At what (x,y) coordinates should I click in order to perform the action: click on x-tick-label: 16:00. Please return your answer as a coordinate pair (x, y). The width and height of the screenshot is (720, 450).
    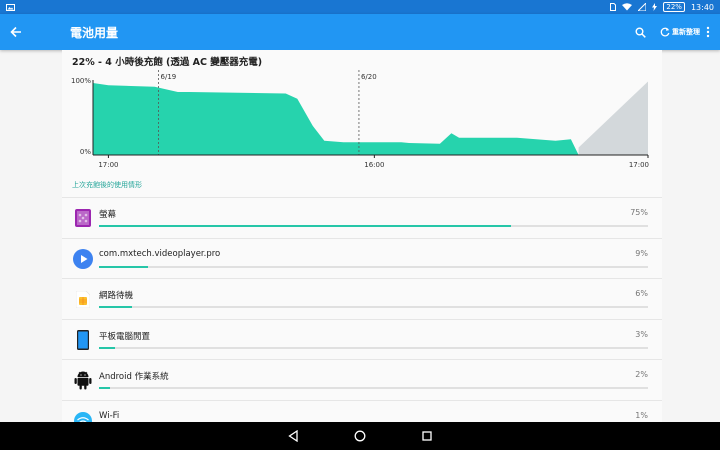
    Looking at the image, I should click on (374, 165).